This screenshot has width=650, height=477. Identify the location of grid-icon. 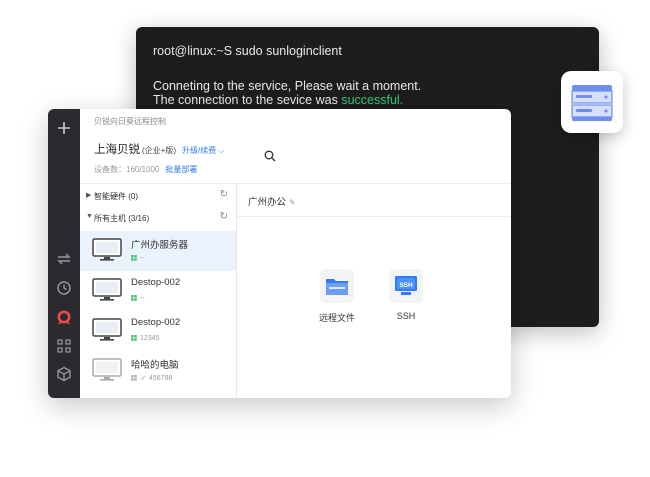
(64, 346).